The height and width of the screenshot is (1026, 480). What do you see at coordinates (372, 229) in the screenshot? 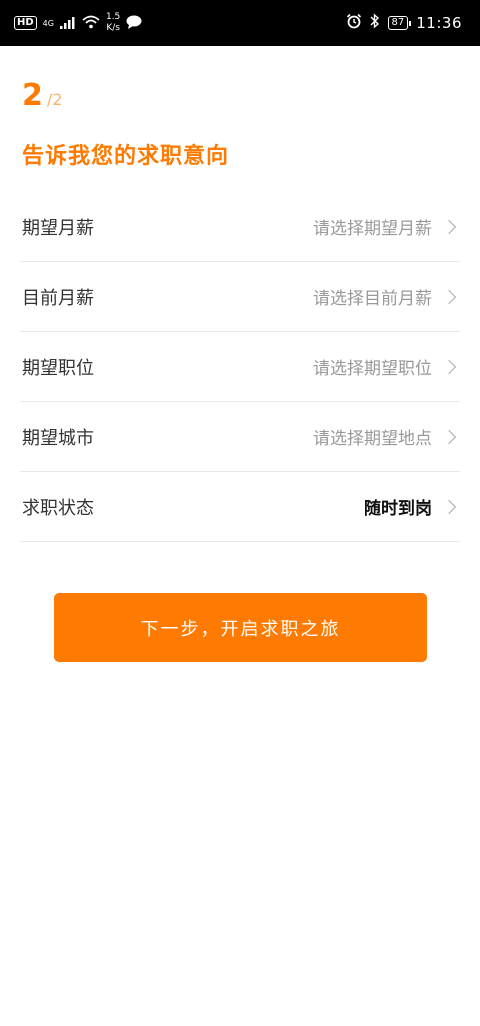
I see `row-value: 请选择期望月薪` at bounding box center [372, 229].